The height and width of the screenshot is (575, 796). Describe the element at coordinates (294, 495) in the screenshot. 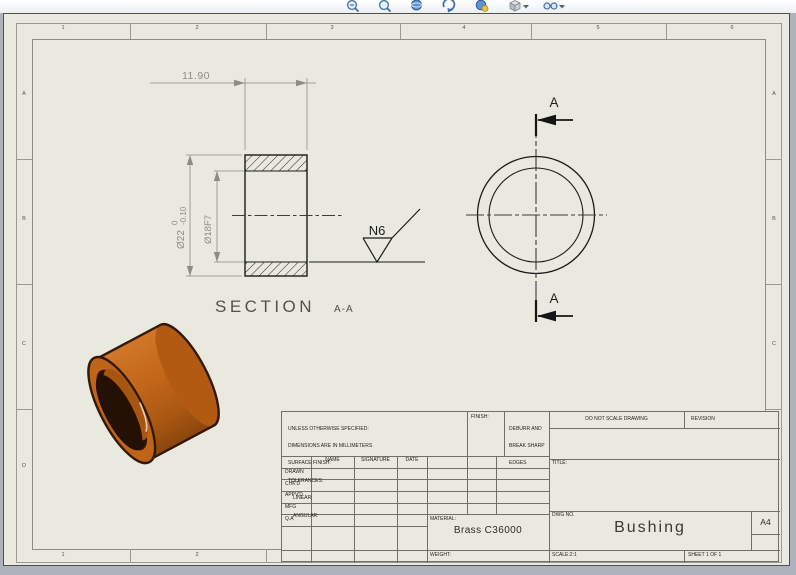

I see `row-label-appvd: APPV'D` at that location.